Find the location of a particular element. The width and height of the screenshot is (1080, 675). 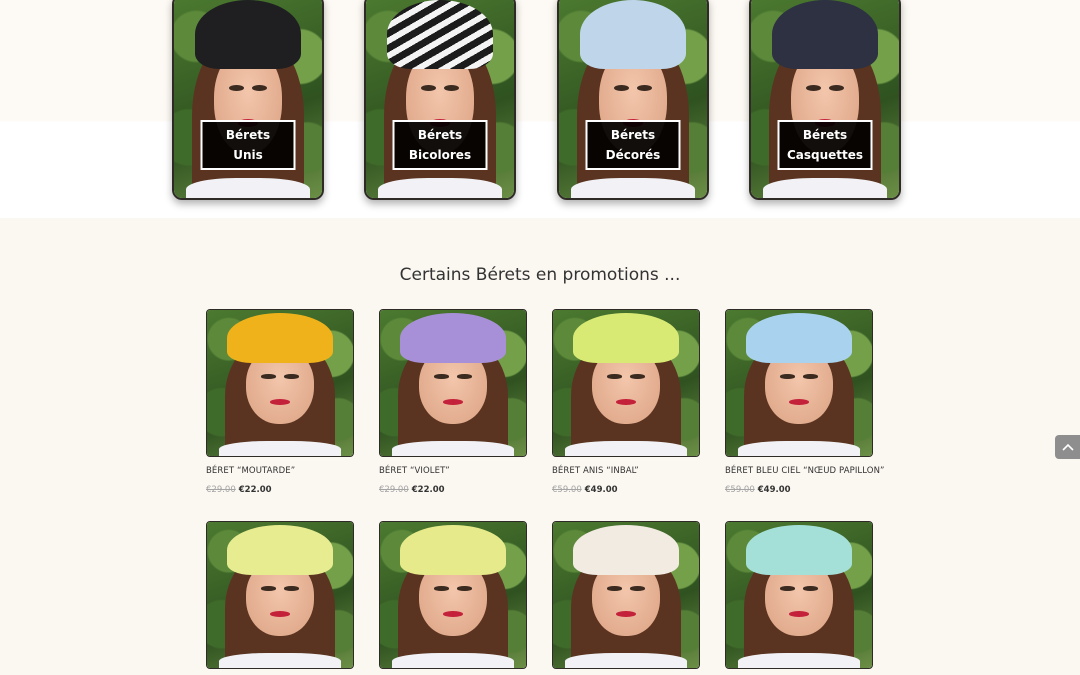

product-card: BÉRET ANIS “INBAL” €59.00 €49.00 is located at coordinates (626, 402).